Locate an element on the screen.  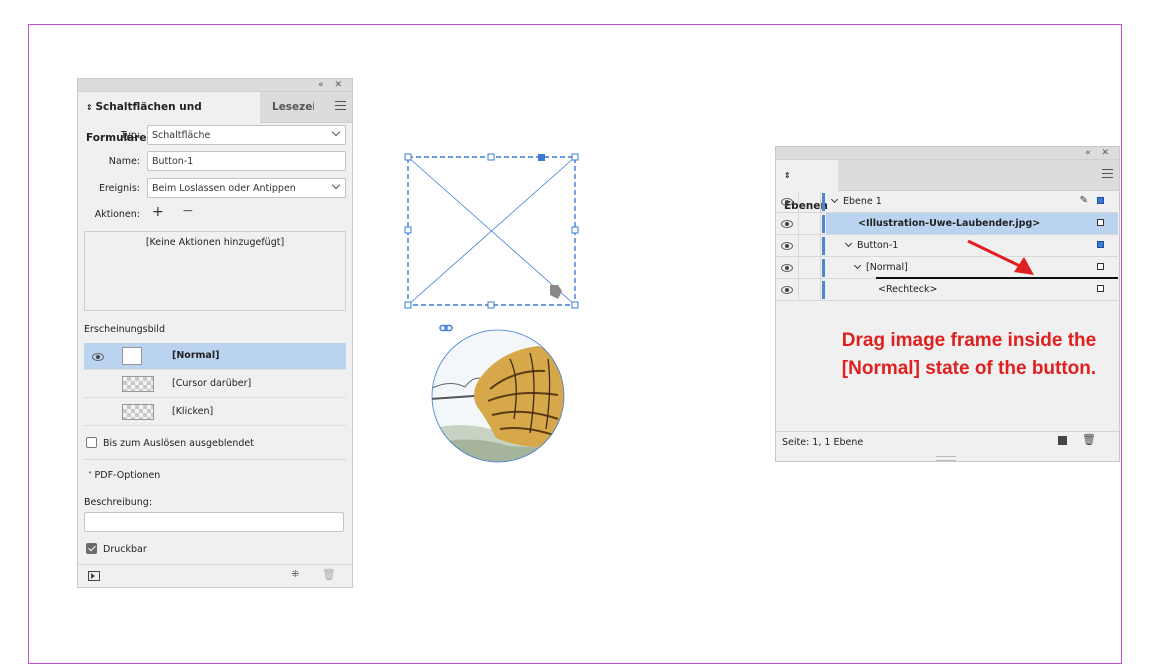
new-layer-icon is located at coordinates (1062, 440).